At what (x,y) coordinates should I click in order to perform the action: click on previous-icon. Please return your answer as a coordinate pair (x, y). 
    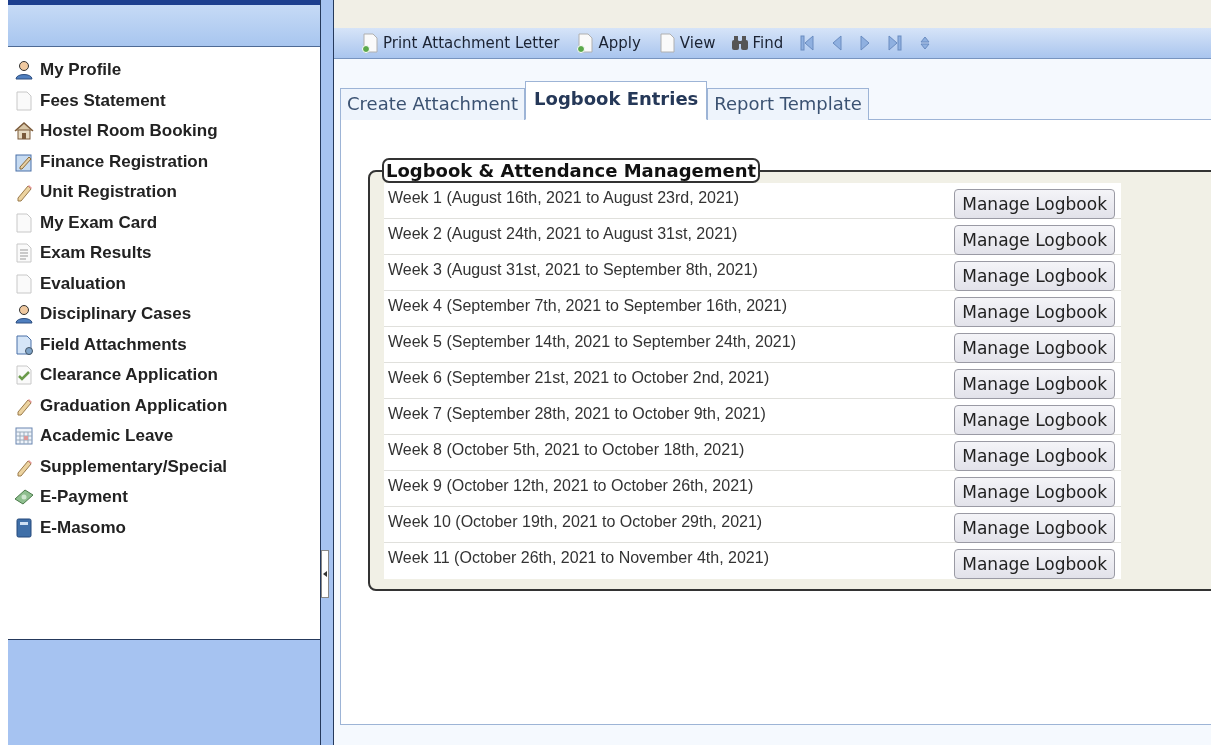
    Looking at the image, I should click on (837, 43).